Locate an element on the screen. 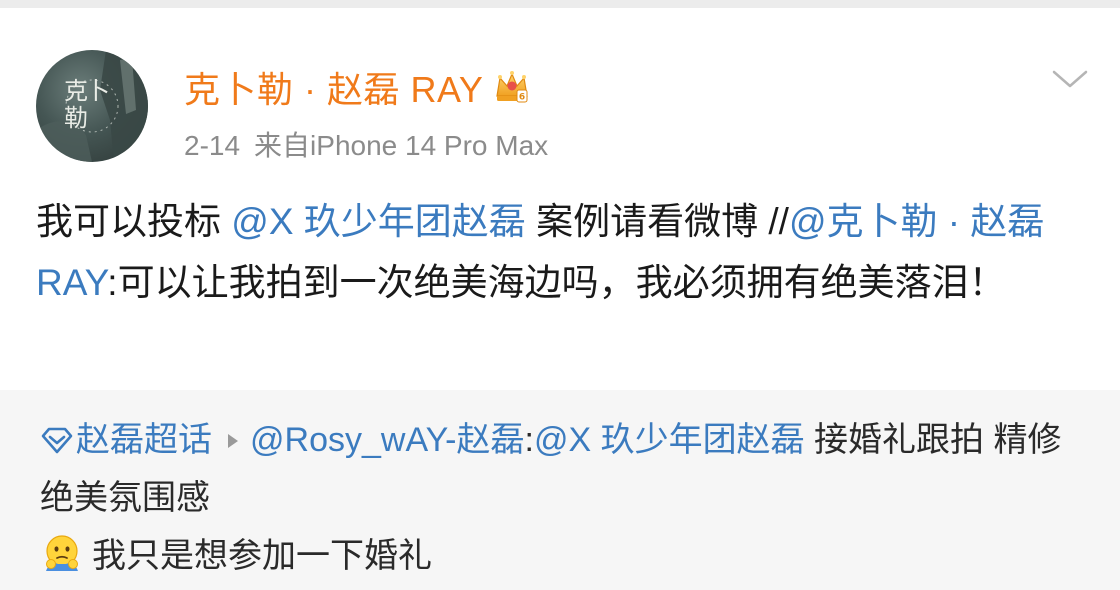 Image resolution: width=1120 pixels, height=590 pixels. author-name: 克卜勒 · 赵磊 RAY is located at coordinates (333, 87).